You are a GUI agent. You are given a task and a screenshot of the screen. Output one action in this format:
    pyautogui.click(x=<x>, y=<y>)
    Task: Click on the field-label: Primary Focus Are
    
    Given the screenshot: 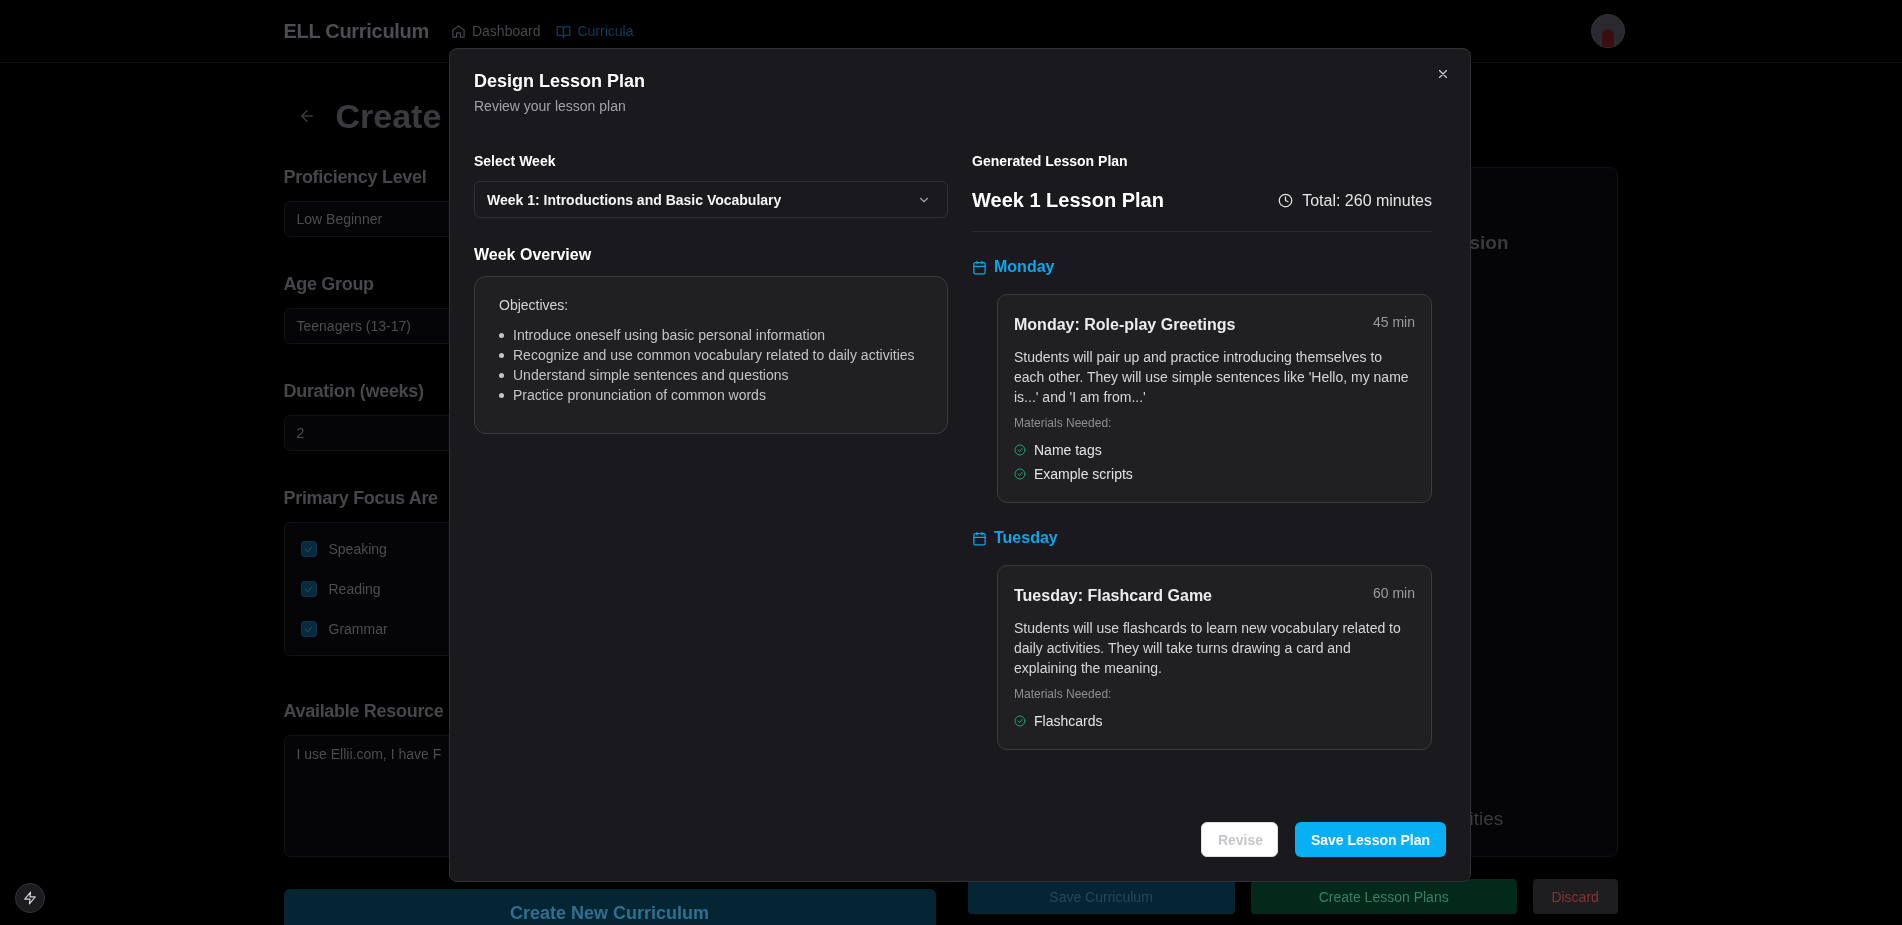 What is the action you would take?
    pyautogui.click(x=360, y=498)
    